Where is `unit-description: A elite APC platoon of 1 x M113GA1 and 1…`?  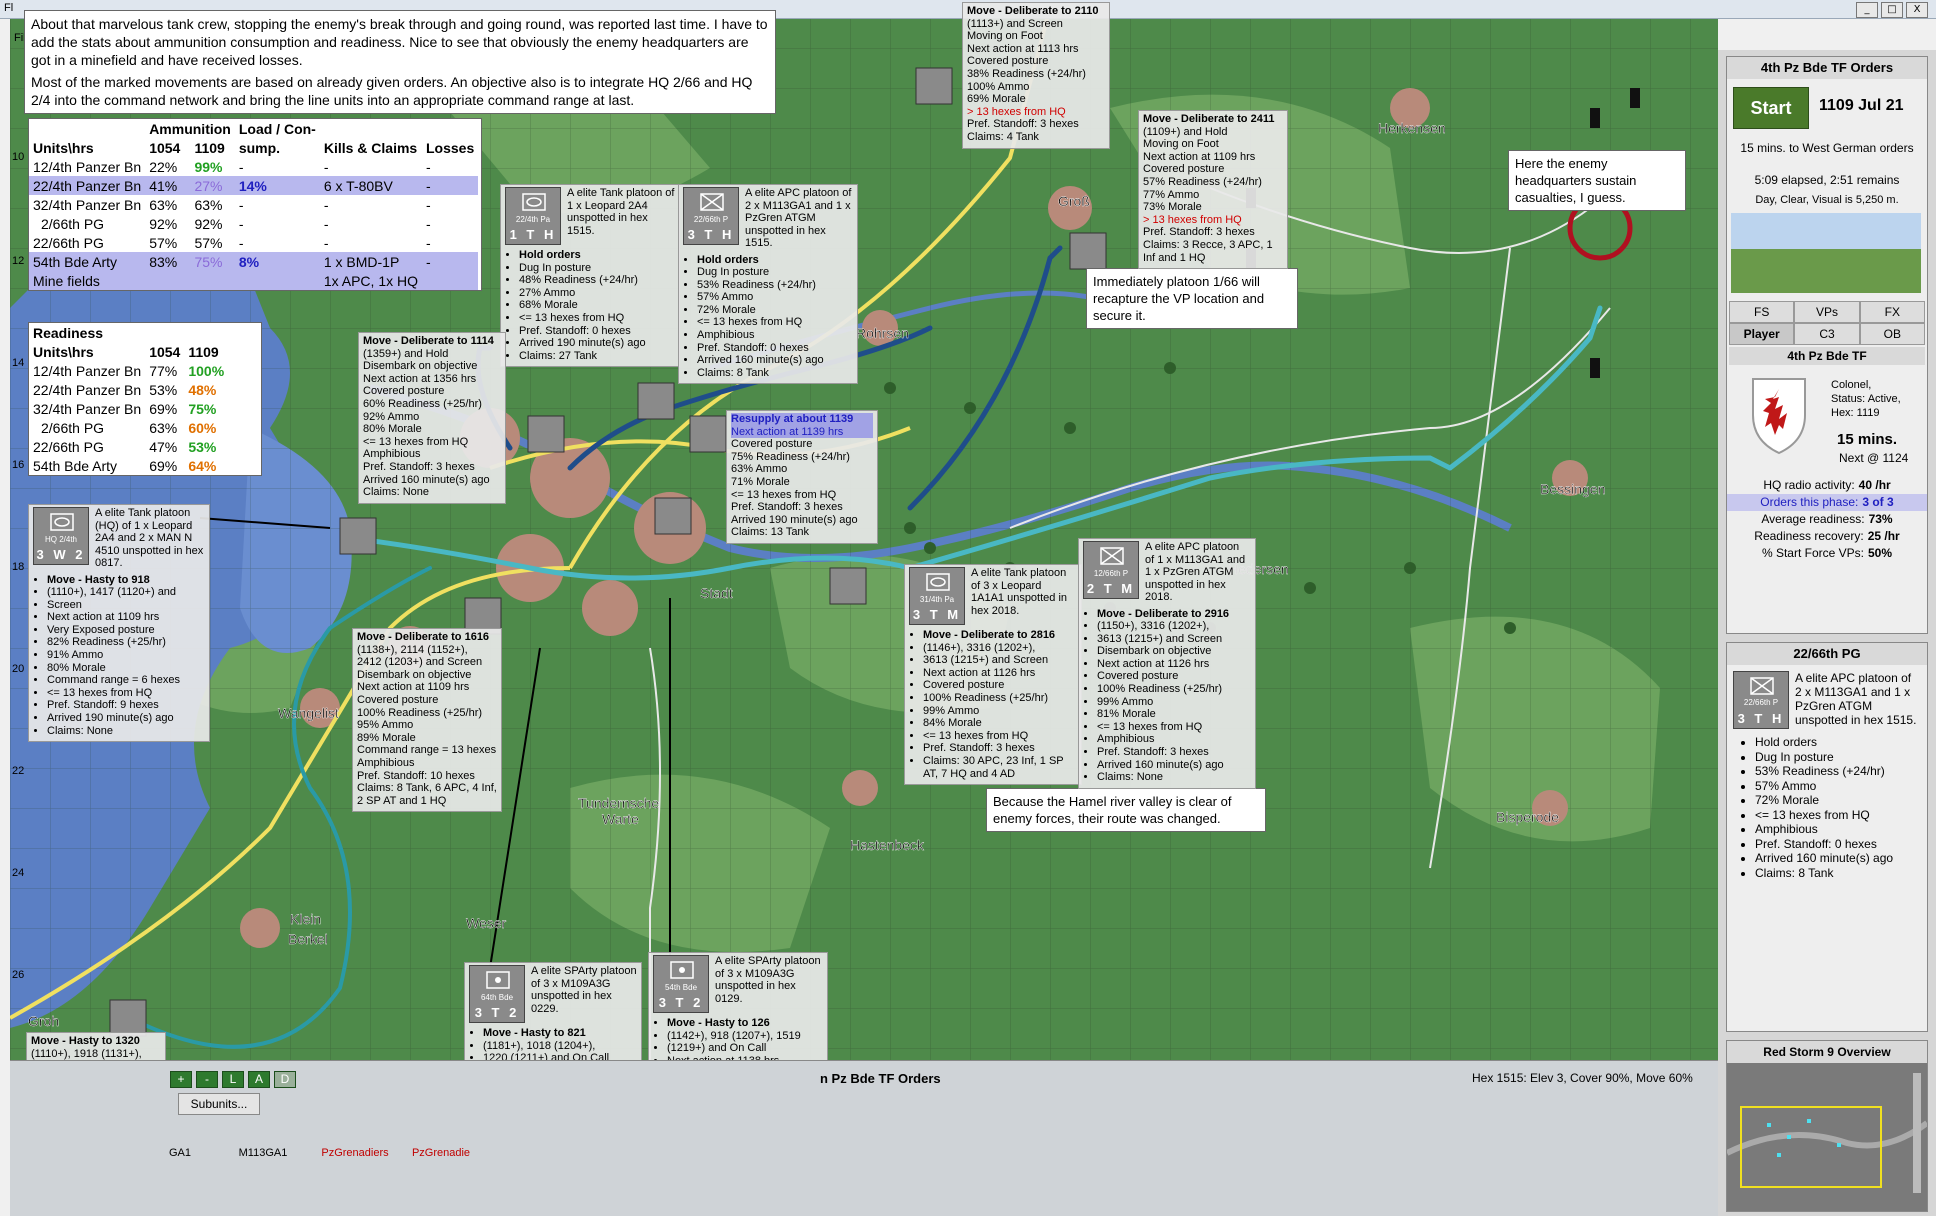 unit-description: A elite APC platoon of 1 x M113GA1 and 1… is located at coordinates (1195, 572).